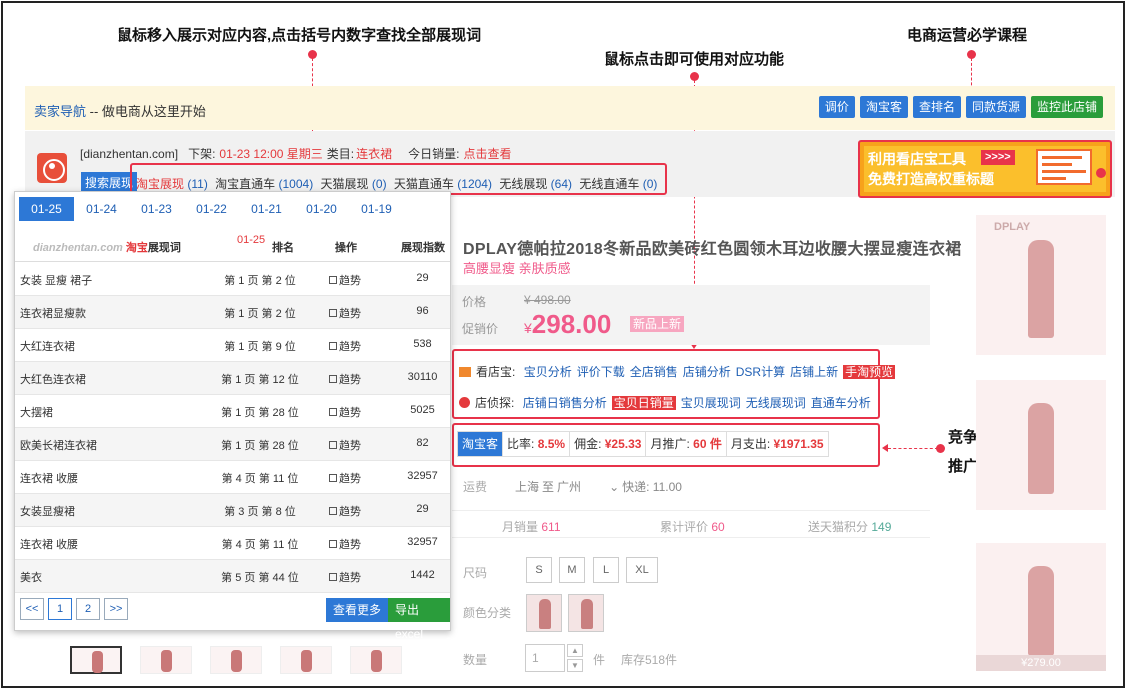 The height and width of the screenshot is (689, 1126). What do you see at coordinates (52, 168) in the screenshot?
I see `plugin-logo-icon` at bounding box center [52, 168].